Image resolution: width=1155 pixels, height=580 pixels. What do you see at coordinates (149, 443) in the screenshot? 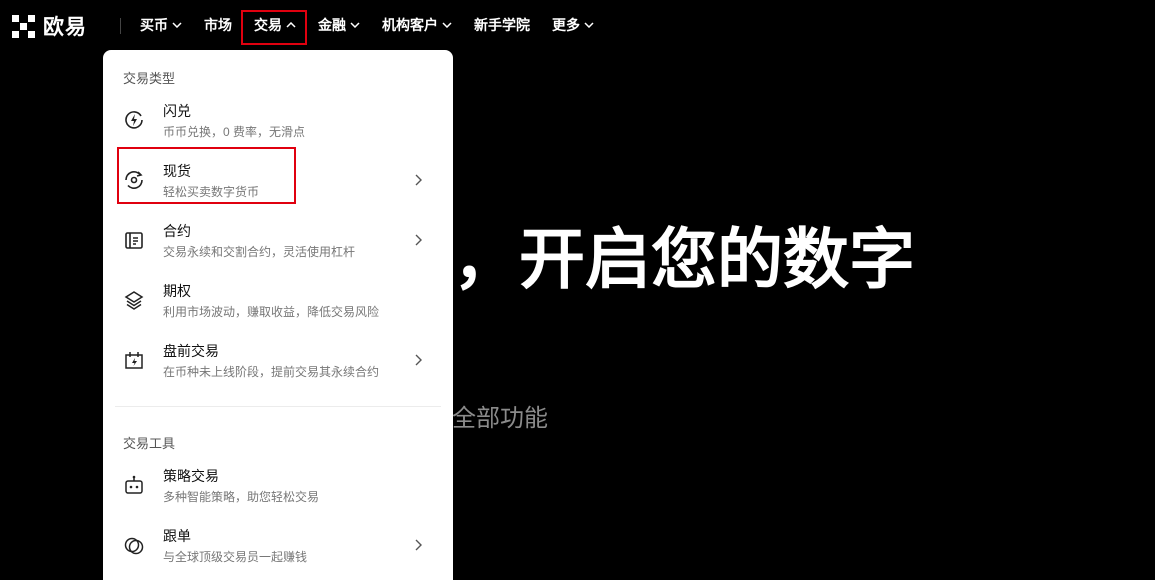
I see `section-title-trade-tools: 交易工具` at bounding box center [149, 443].